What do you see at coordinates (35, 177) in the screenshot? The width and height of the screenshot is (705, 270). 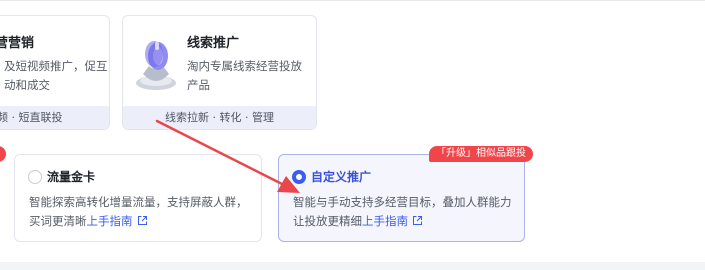 I see `radio-button` at bounding box center [35, 177].